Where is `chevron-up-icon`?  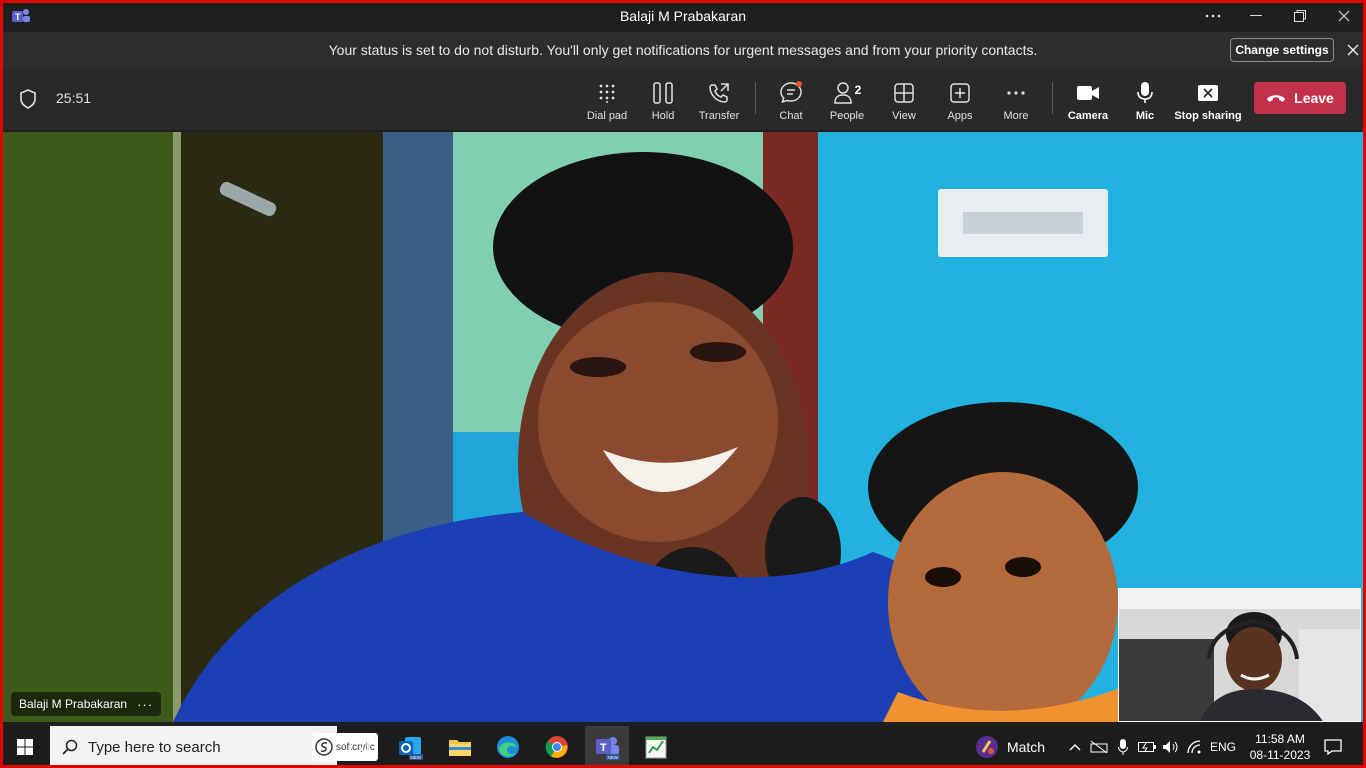
chevron-up-icon is located at coordinates (1075, 747).